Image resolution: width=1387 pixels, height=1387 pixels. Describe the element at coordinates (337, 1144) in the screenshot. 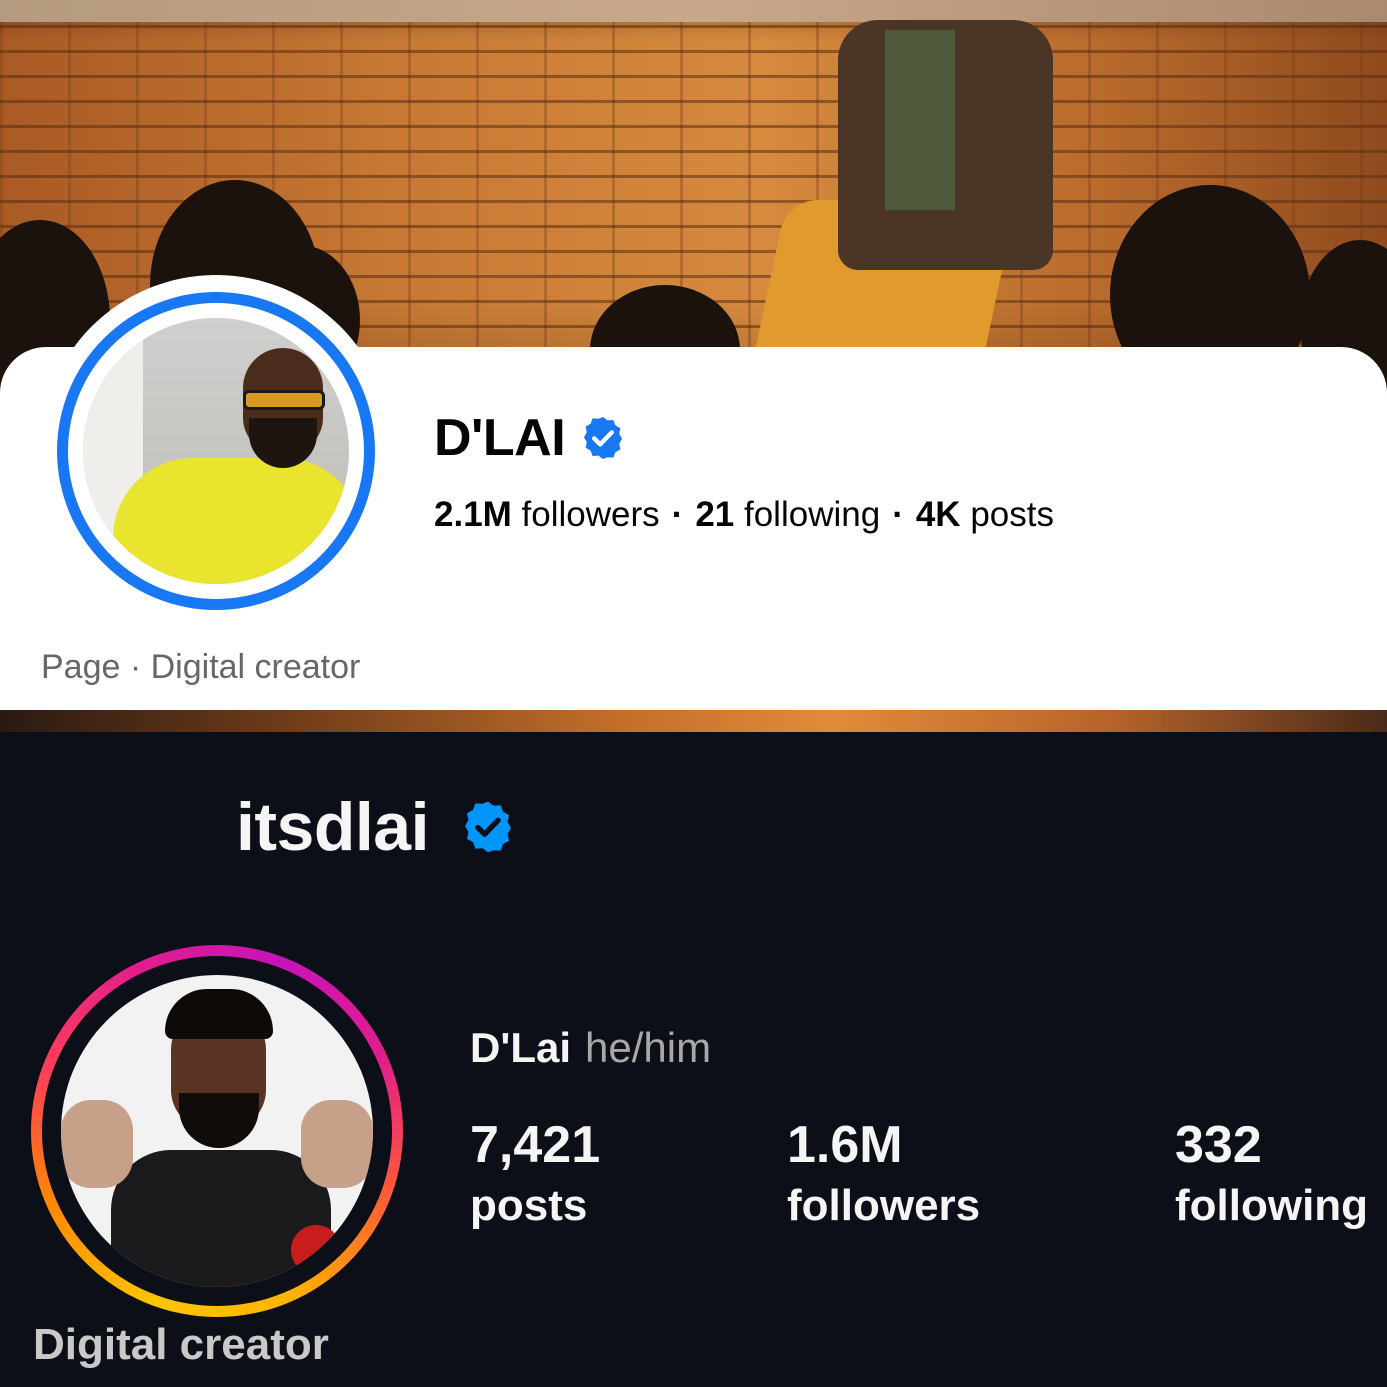

I see `avatar-right-fist` at that location.